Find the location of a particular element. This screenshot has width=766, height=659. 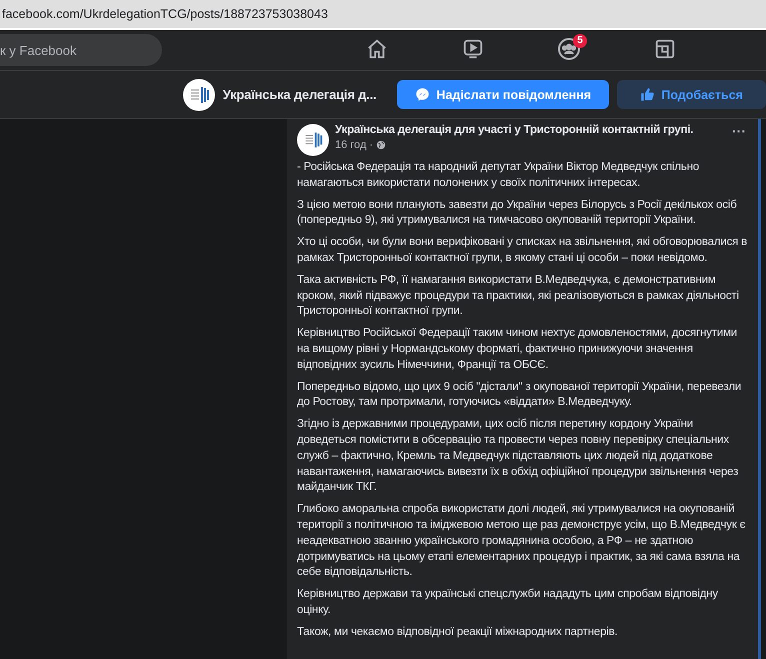

post-paragraph: Хто ці особи, чи були вони верифіковані у списках на звільнення, які обговорювалися в рамках Тристоронньої контактної групи, в якому стані ці особи – поки невідомо. is located at coordinates (522, 250).